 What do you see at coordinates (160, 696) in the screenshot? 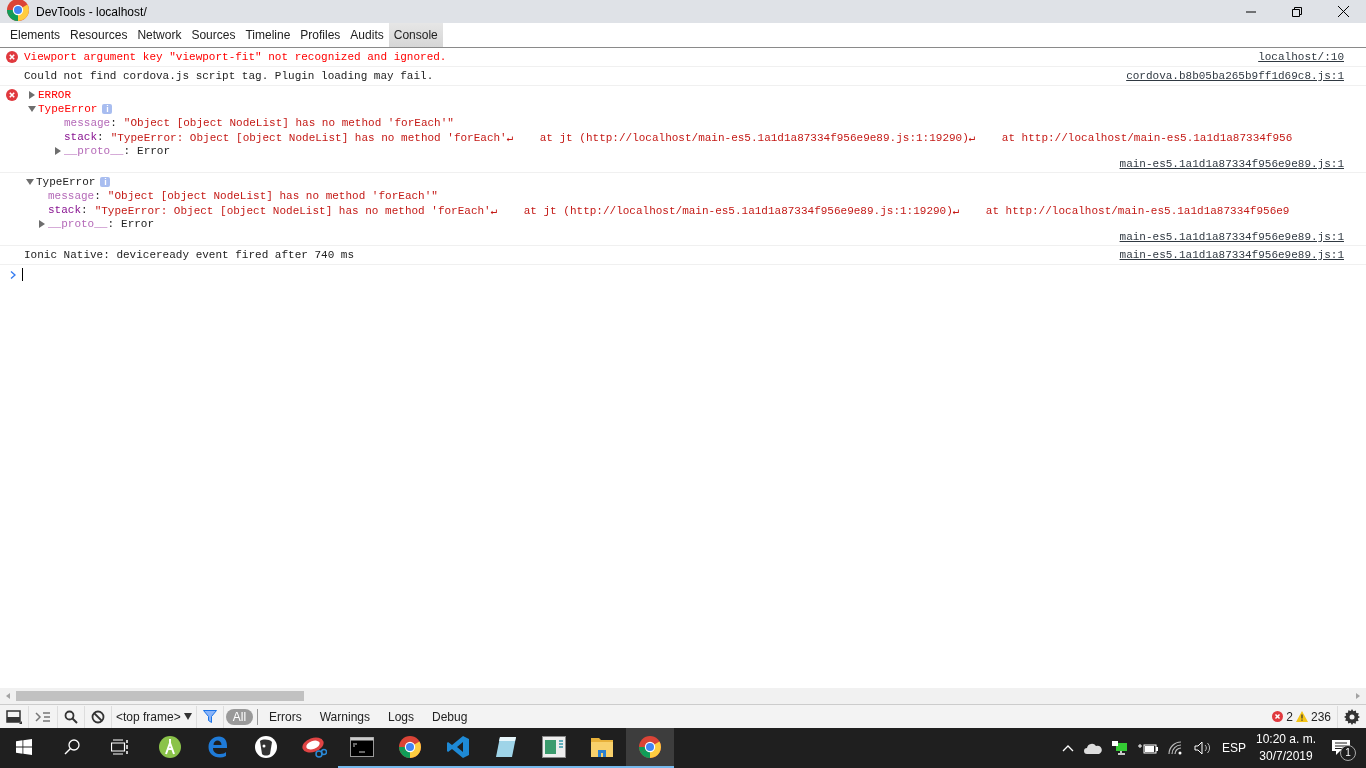
I see `scrollbar-thumb` at bounding box center [160, 696].